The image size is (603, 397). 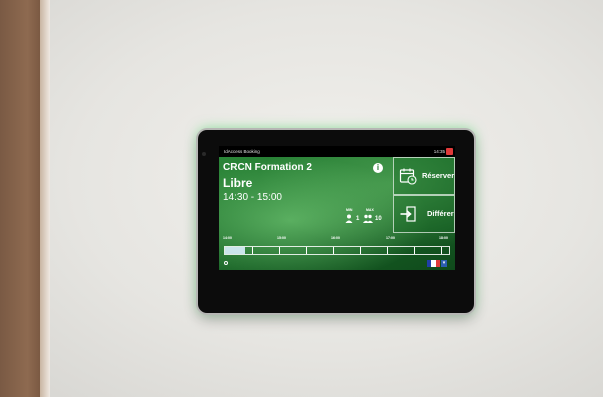 I want to click on reserve-button: Réserver, so click(x=424, y=176).